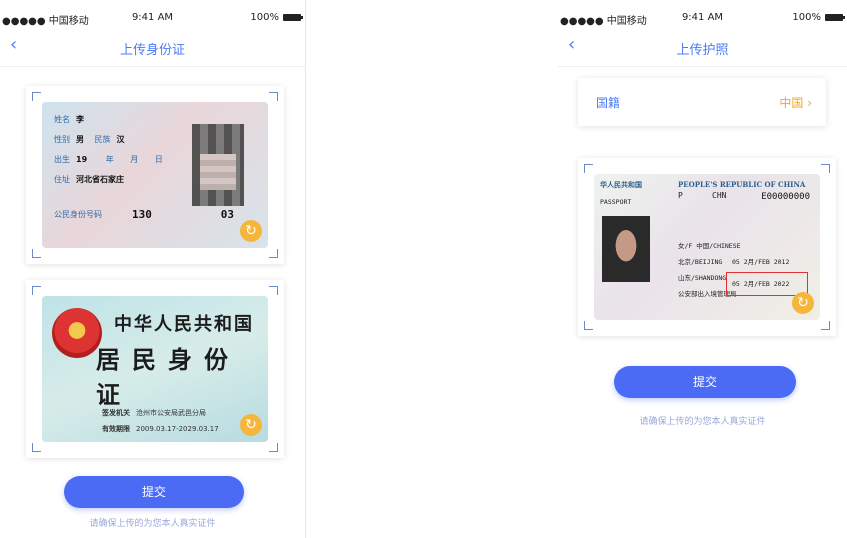 This screenshot has width=847, height=538. I want to click on passport-header-en: PEOPLE'S REPUBLIC OF CHINA, so click(742, 184).